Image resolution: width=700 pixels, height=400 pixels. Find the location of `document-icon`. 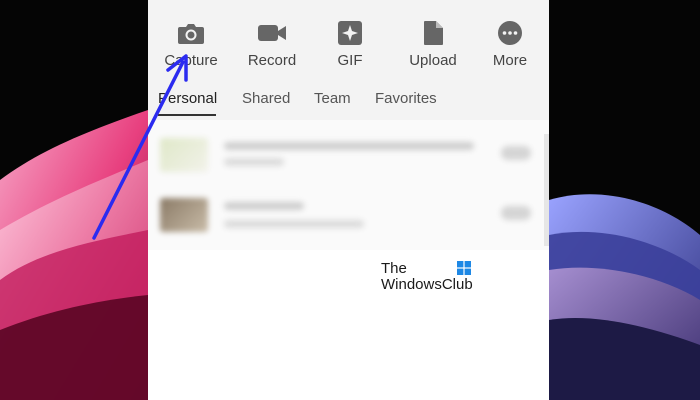

document-icon is located at coordinates (433, 33).